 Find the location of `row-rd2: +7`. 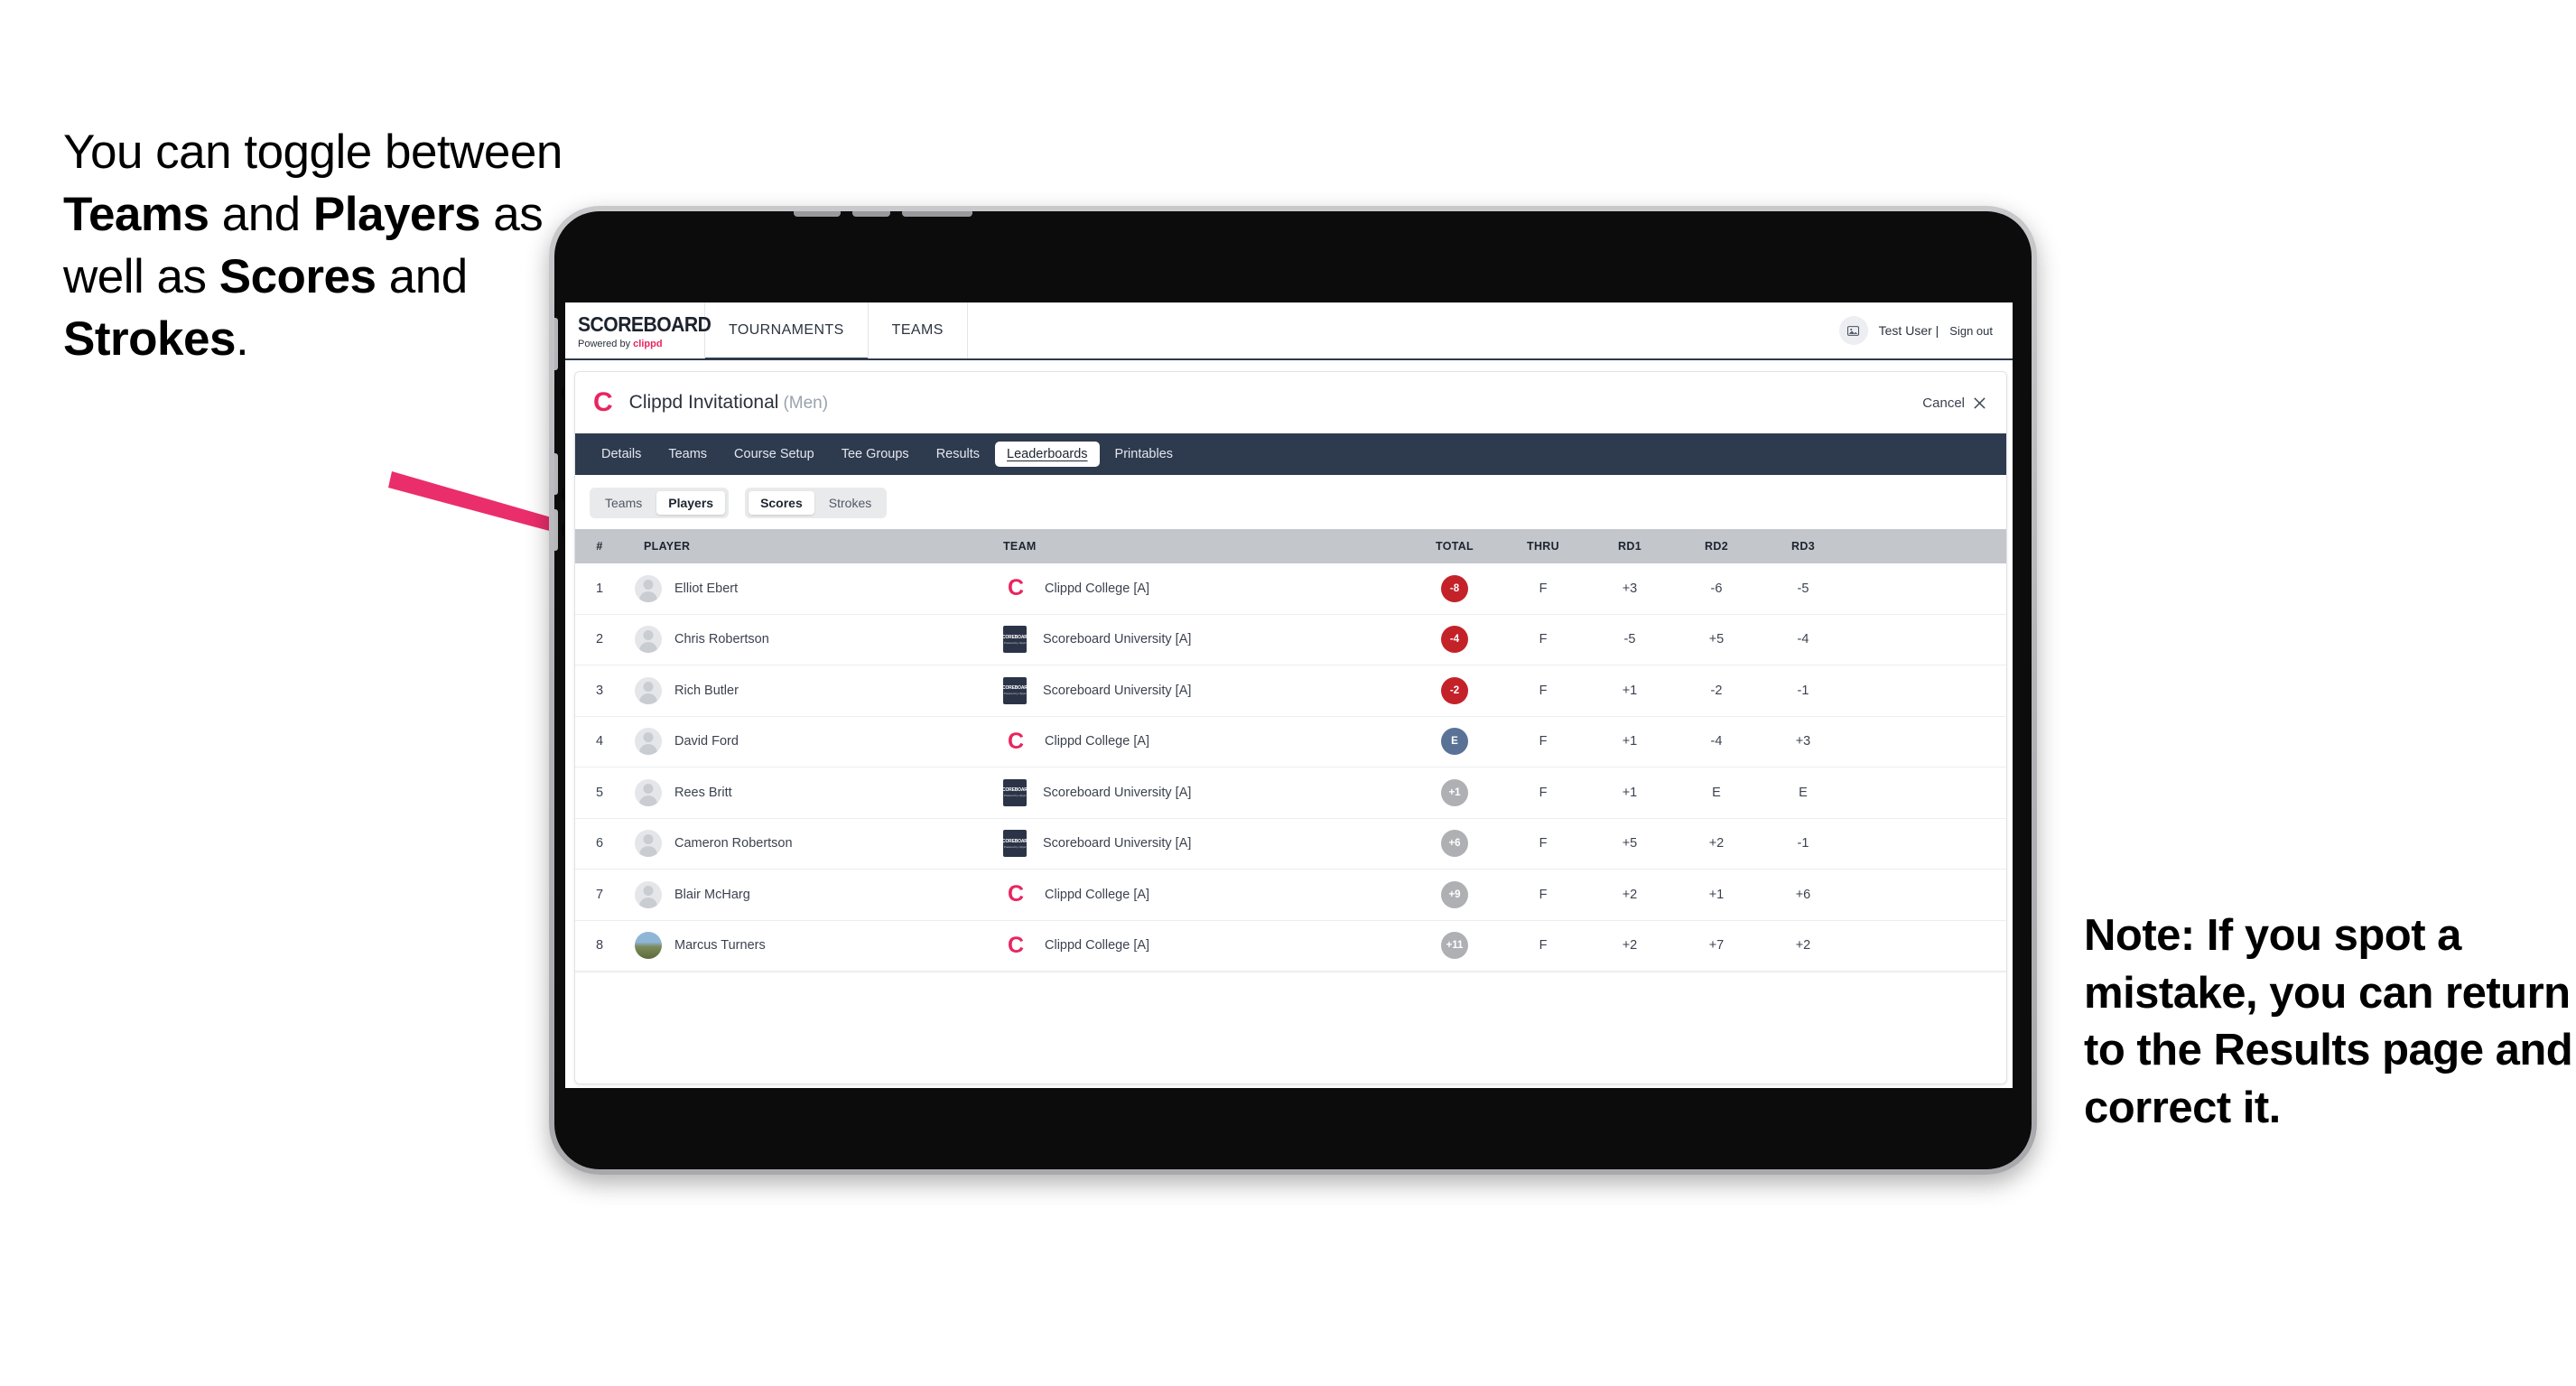

row-rd2: +7 is located at coordinates (1716, 946).